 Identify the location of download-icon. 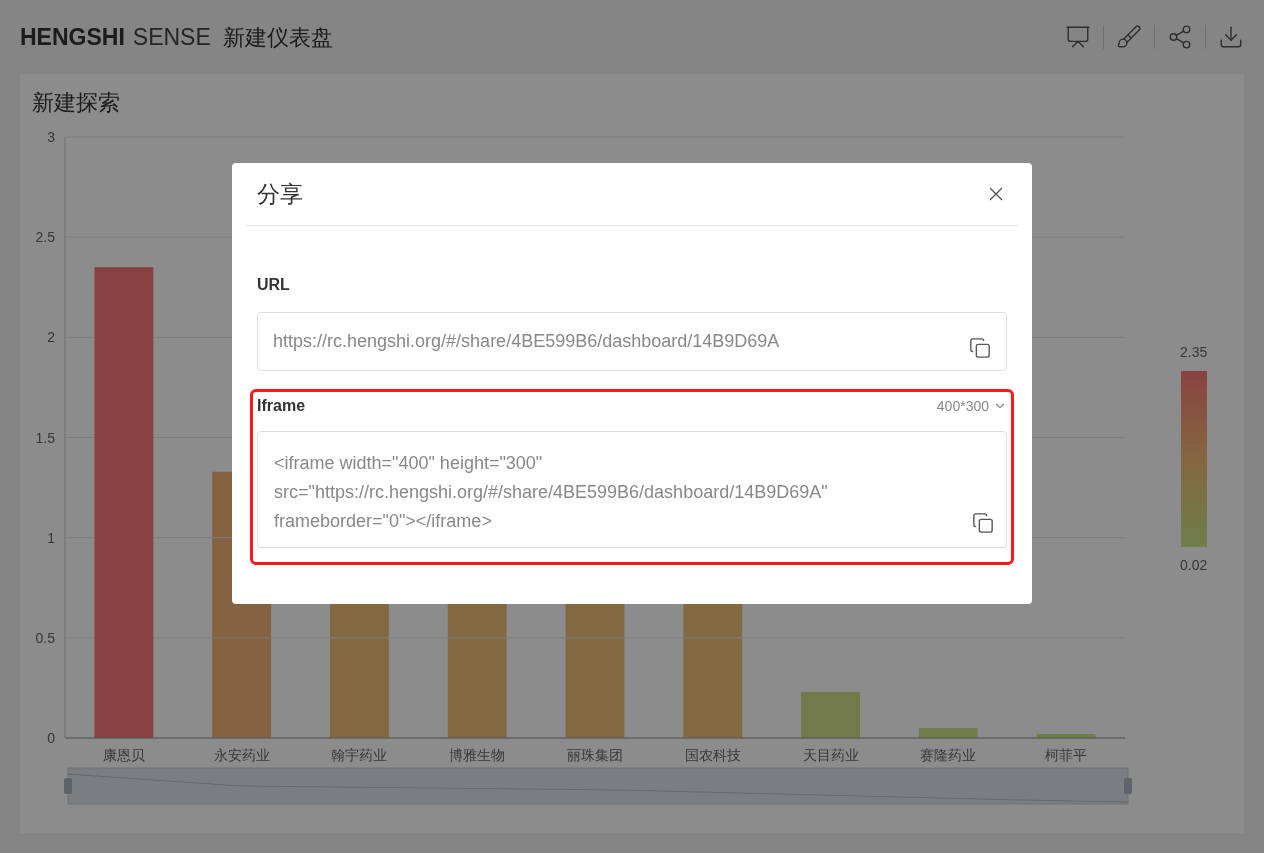
(1231, 37).